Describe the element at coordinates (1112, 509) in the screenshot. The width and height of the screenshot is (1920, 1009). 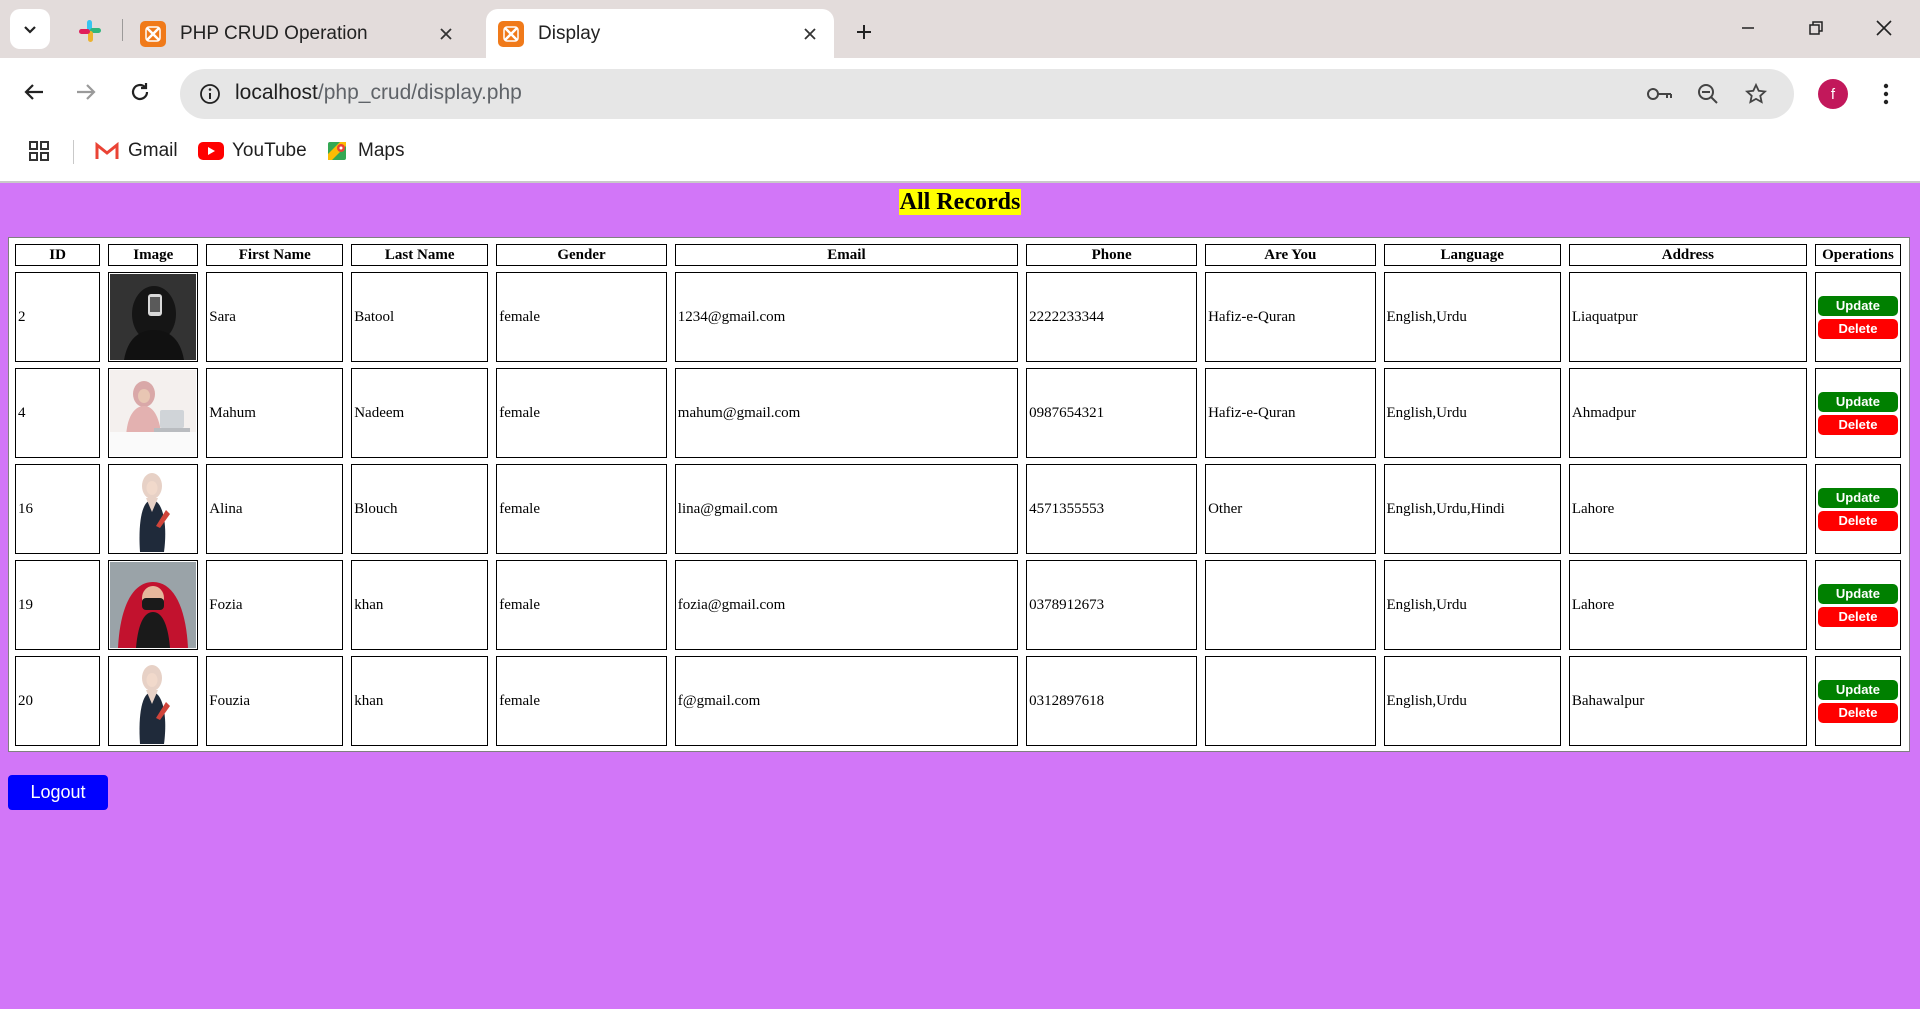
I see `cell-phone: 4571355553` at that location.